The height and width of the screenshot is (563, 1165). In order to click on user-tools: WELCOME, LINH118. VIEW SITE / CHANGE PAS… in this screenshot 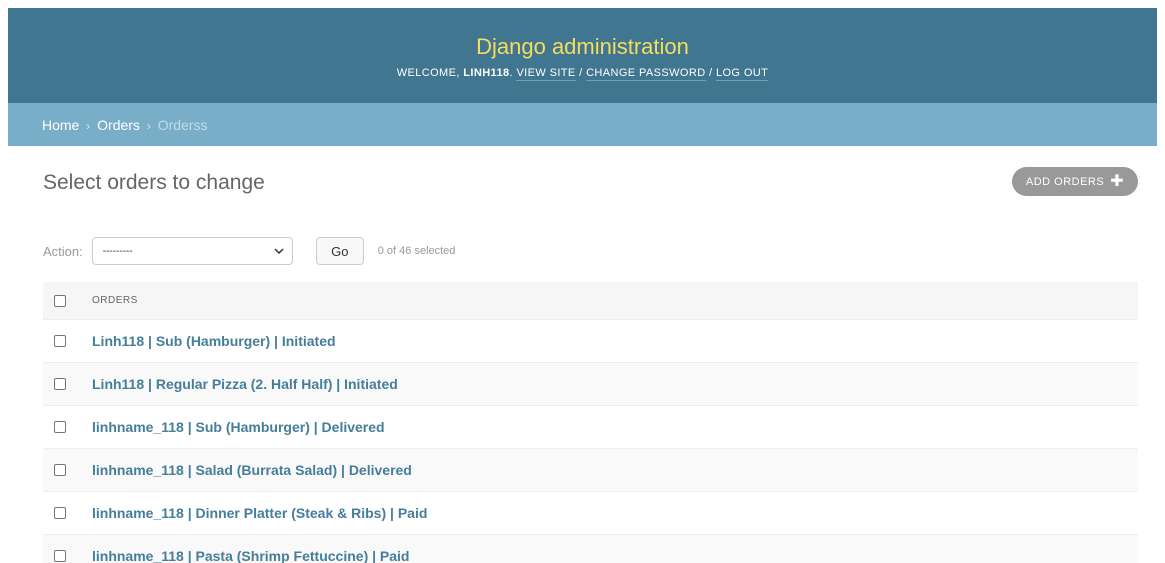, I will do `click(582, 74)`.